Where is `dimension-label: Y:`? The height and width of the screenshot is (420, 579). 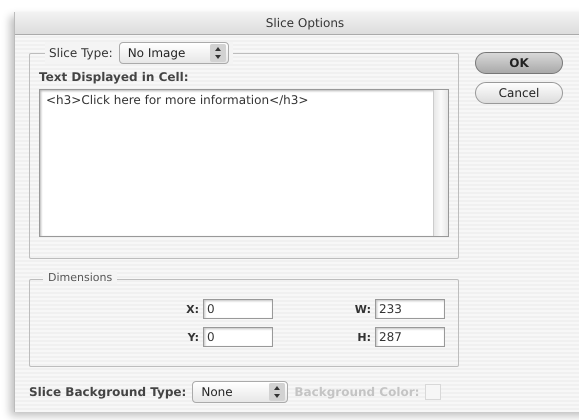
dimension-label: Y: is located at coordinates (193, 337).